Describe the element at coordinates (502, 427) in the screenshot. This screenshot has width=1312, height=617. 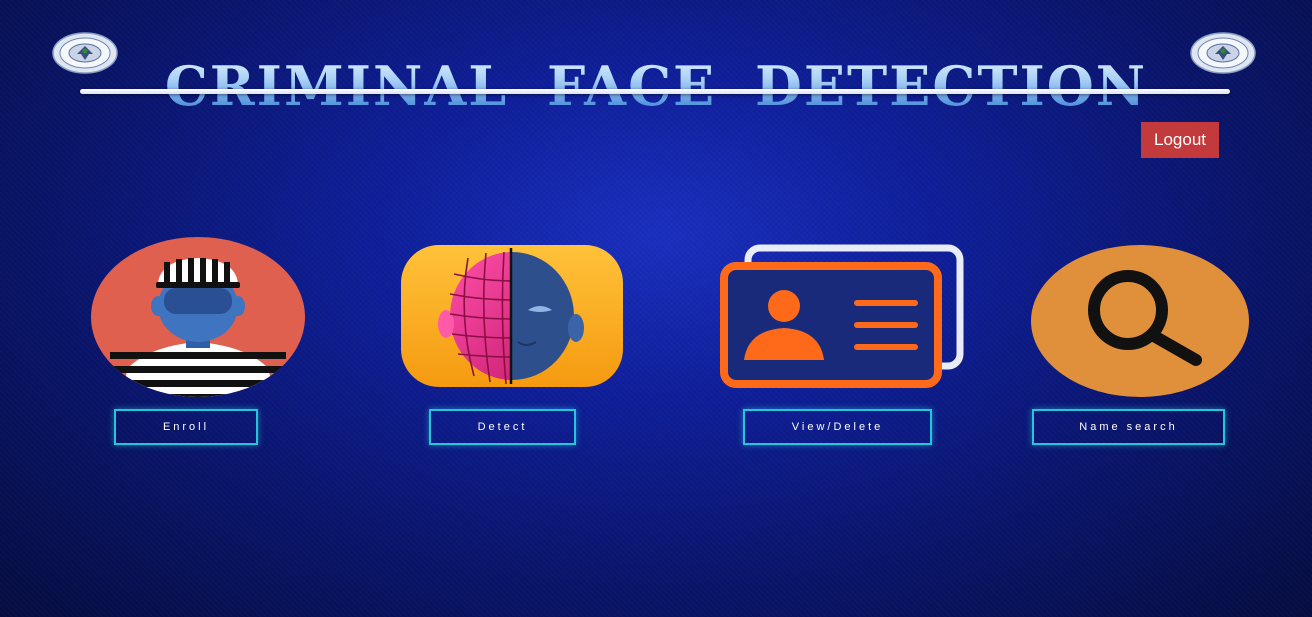
I see `detect-button: Detect` at that location.